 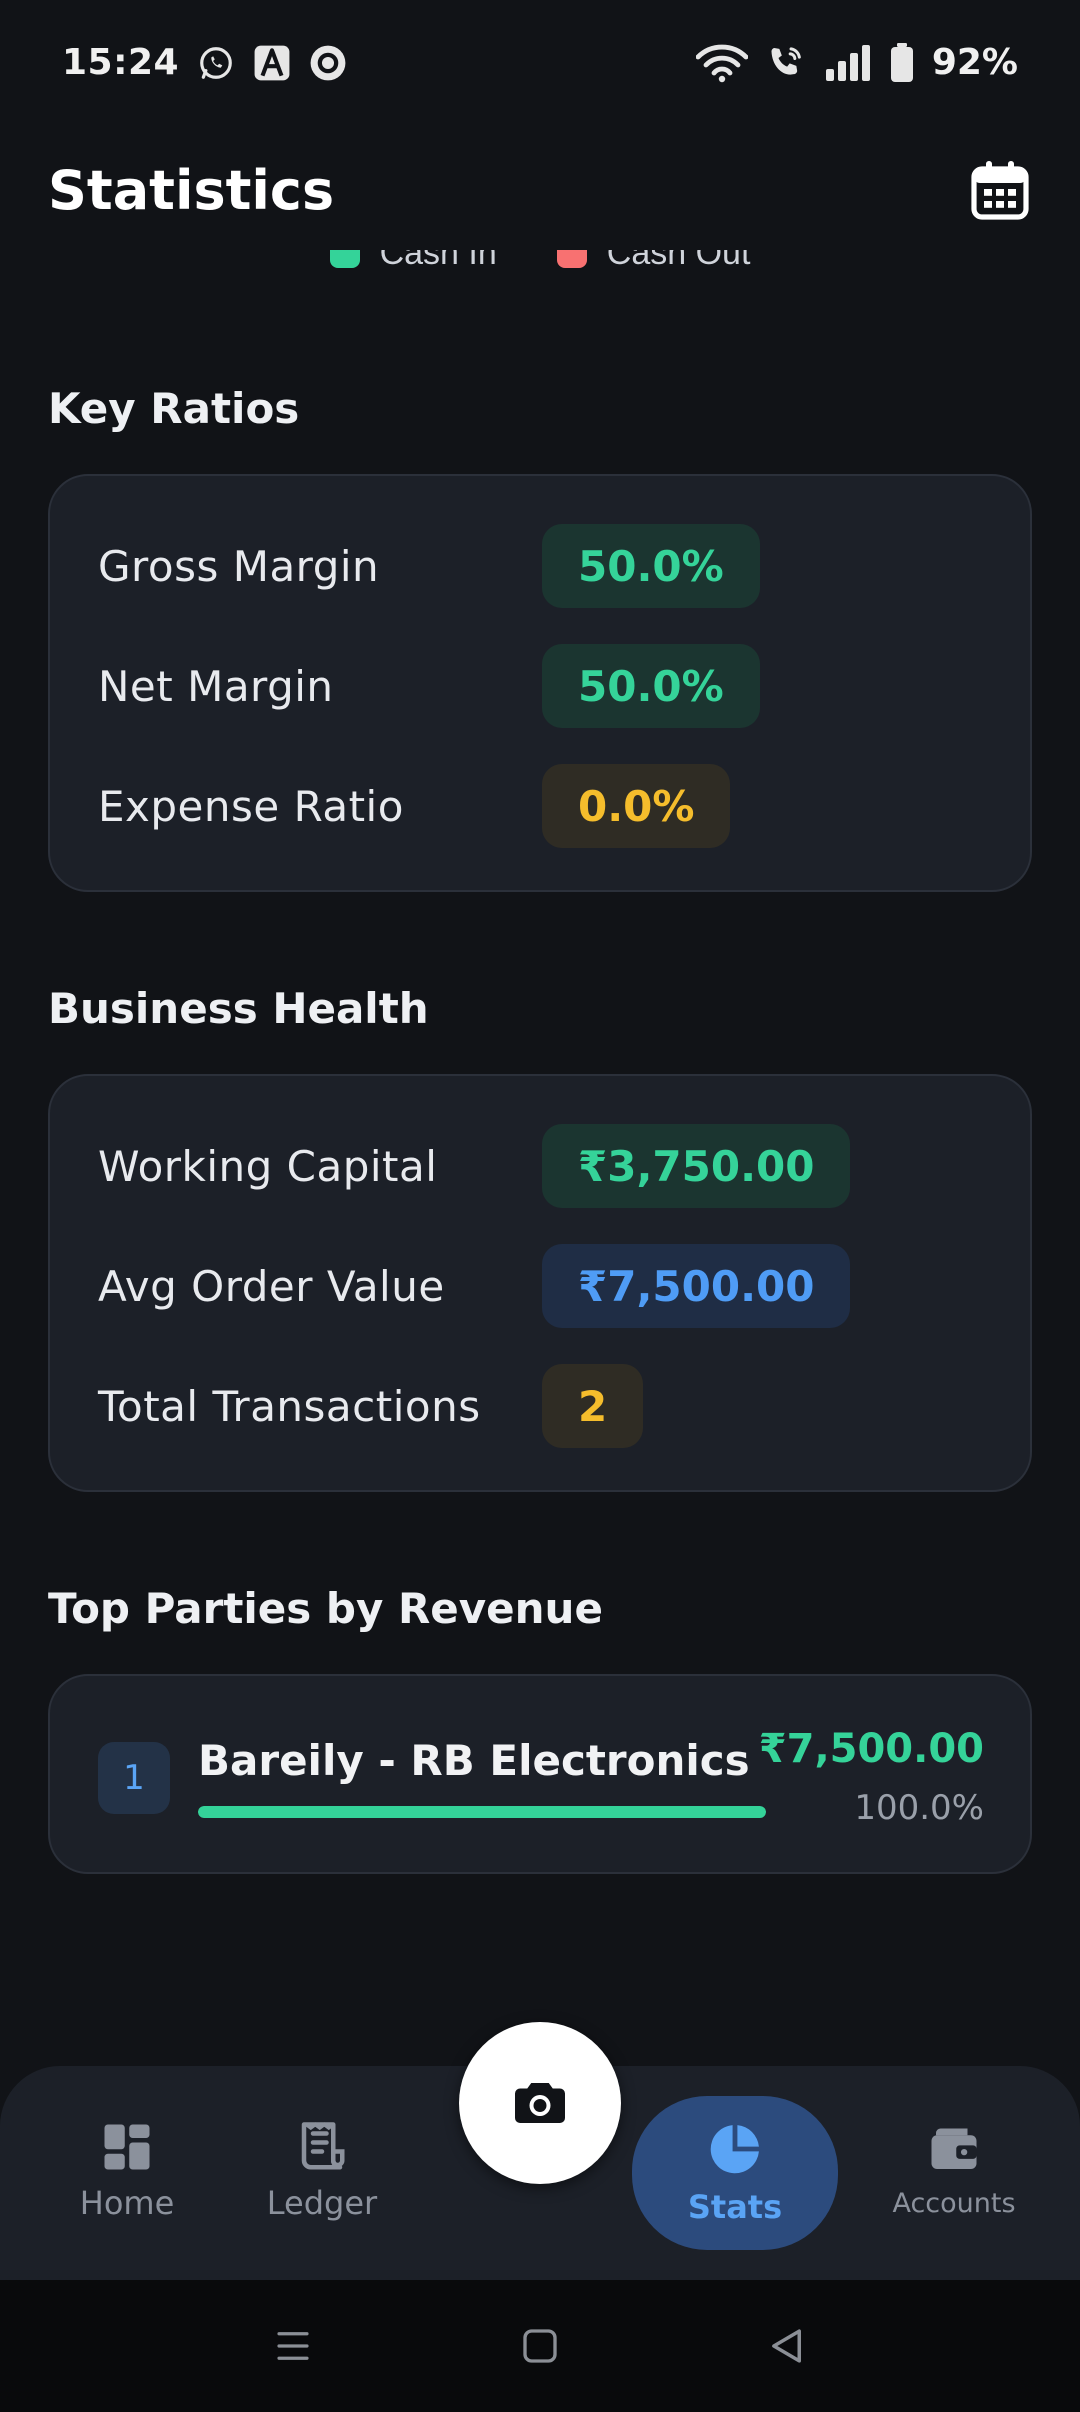 I want to click on legend-item-cash-out: Cash Out, so click(x=653, y=261).